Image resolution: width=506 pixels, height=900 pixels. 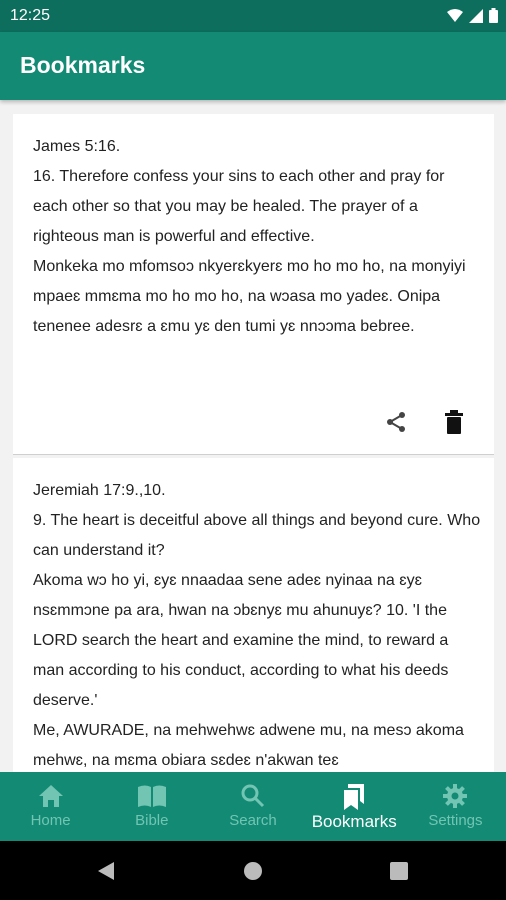 I want to click on share-icon, so click(x=396, y=422).